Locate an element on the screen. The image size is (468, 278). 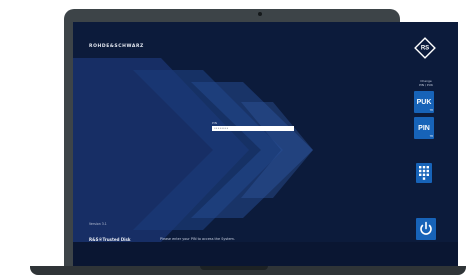
puk-button: PUK TB is located at coordinates (424, 102).